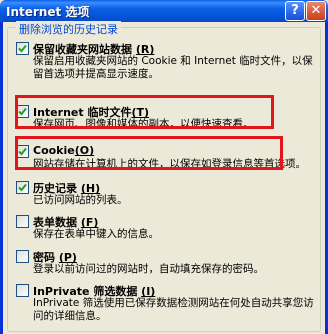  I want to click on passwords-checkbox, so click(22, 256).